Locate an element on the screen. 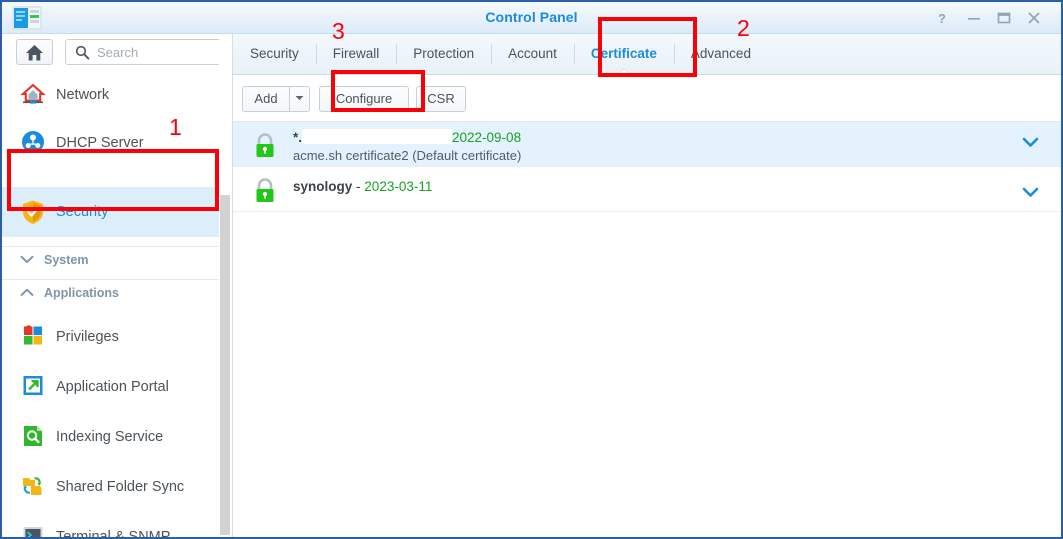  sidebar-section-applications: Applications is located at coordinates (111, 292).